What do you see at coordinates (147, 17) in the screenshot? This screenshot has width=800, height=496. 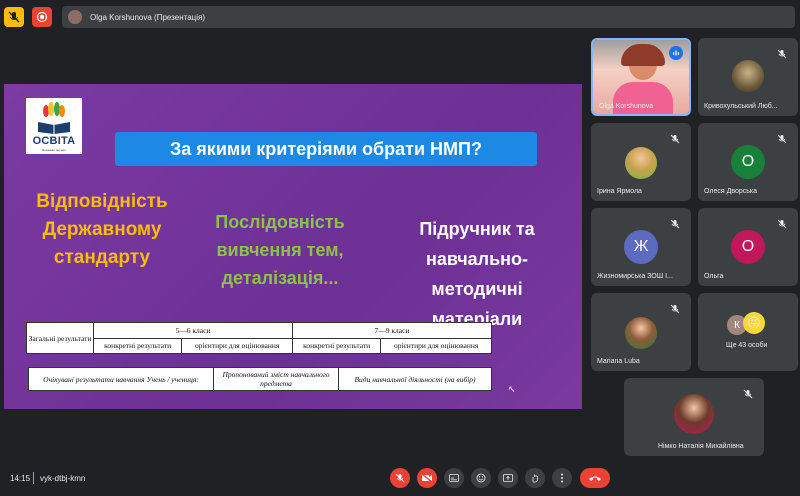 I see `presentation-banner-text: Olga Korshunova (Презентація)` at bounding box center [147, 17].